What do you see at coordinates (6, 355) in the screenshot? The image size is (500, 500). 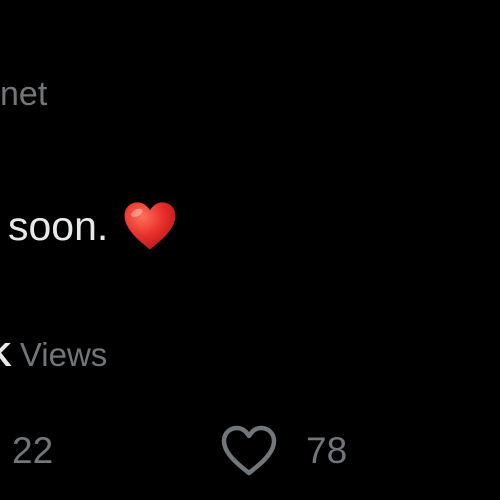 I see `views-number: K` at bounding box center [6, 355].